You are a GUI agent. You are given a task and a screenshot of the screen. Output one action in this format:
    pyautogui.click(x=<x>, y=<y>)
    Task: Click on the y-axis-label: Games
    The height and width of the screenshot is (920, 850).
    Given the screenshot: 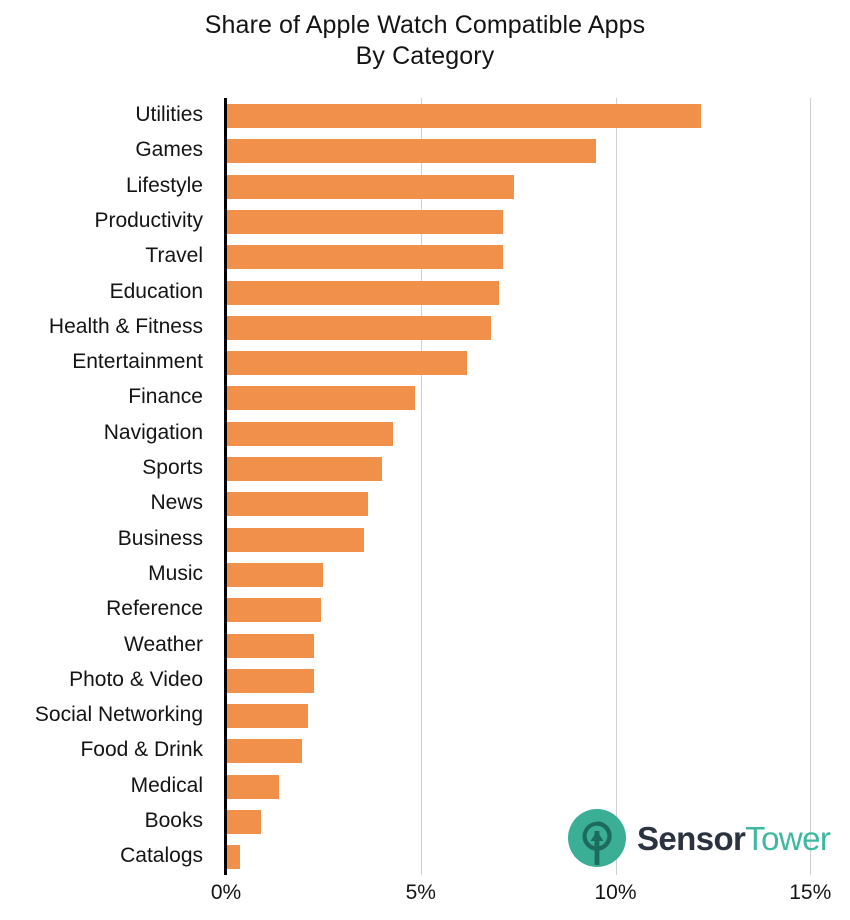 What is the action you would take?
    pyautogui.click(x=169, y=150)
    